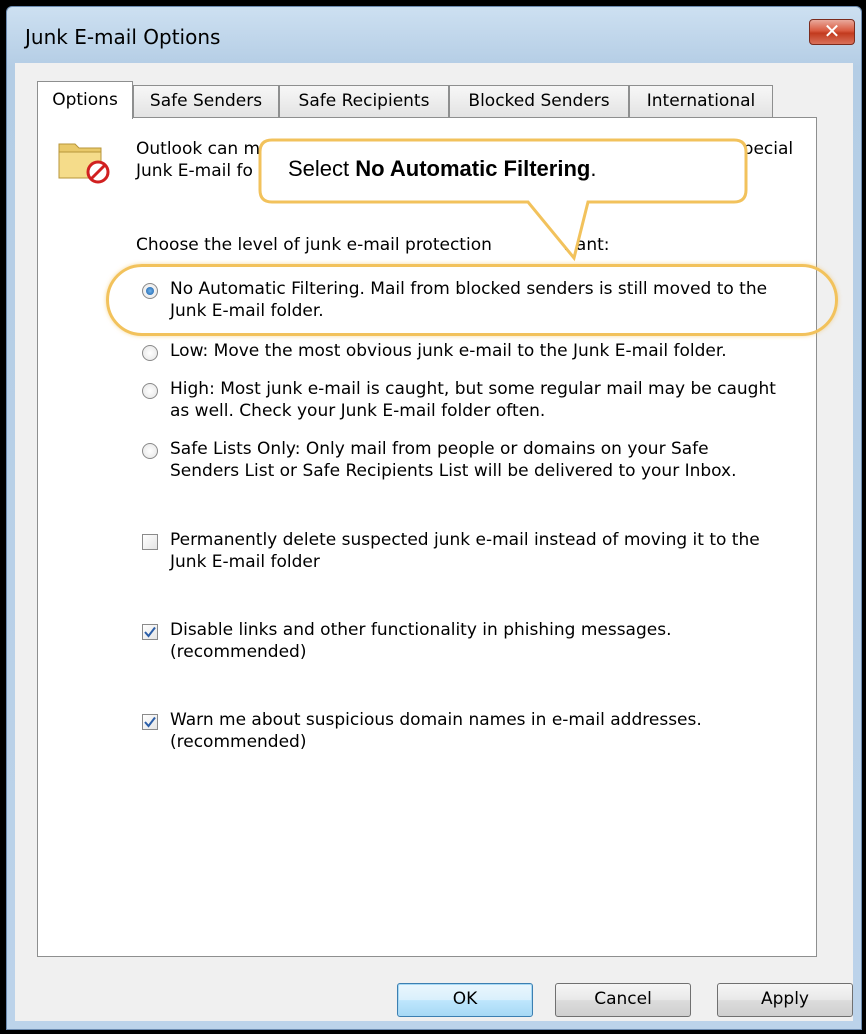  Describe the element at coordinates (503, 203) in the screenshot. I see `instruction-callout: Select No Automatic Filtering.` at that location.